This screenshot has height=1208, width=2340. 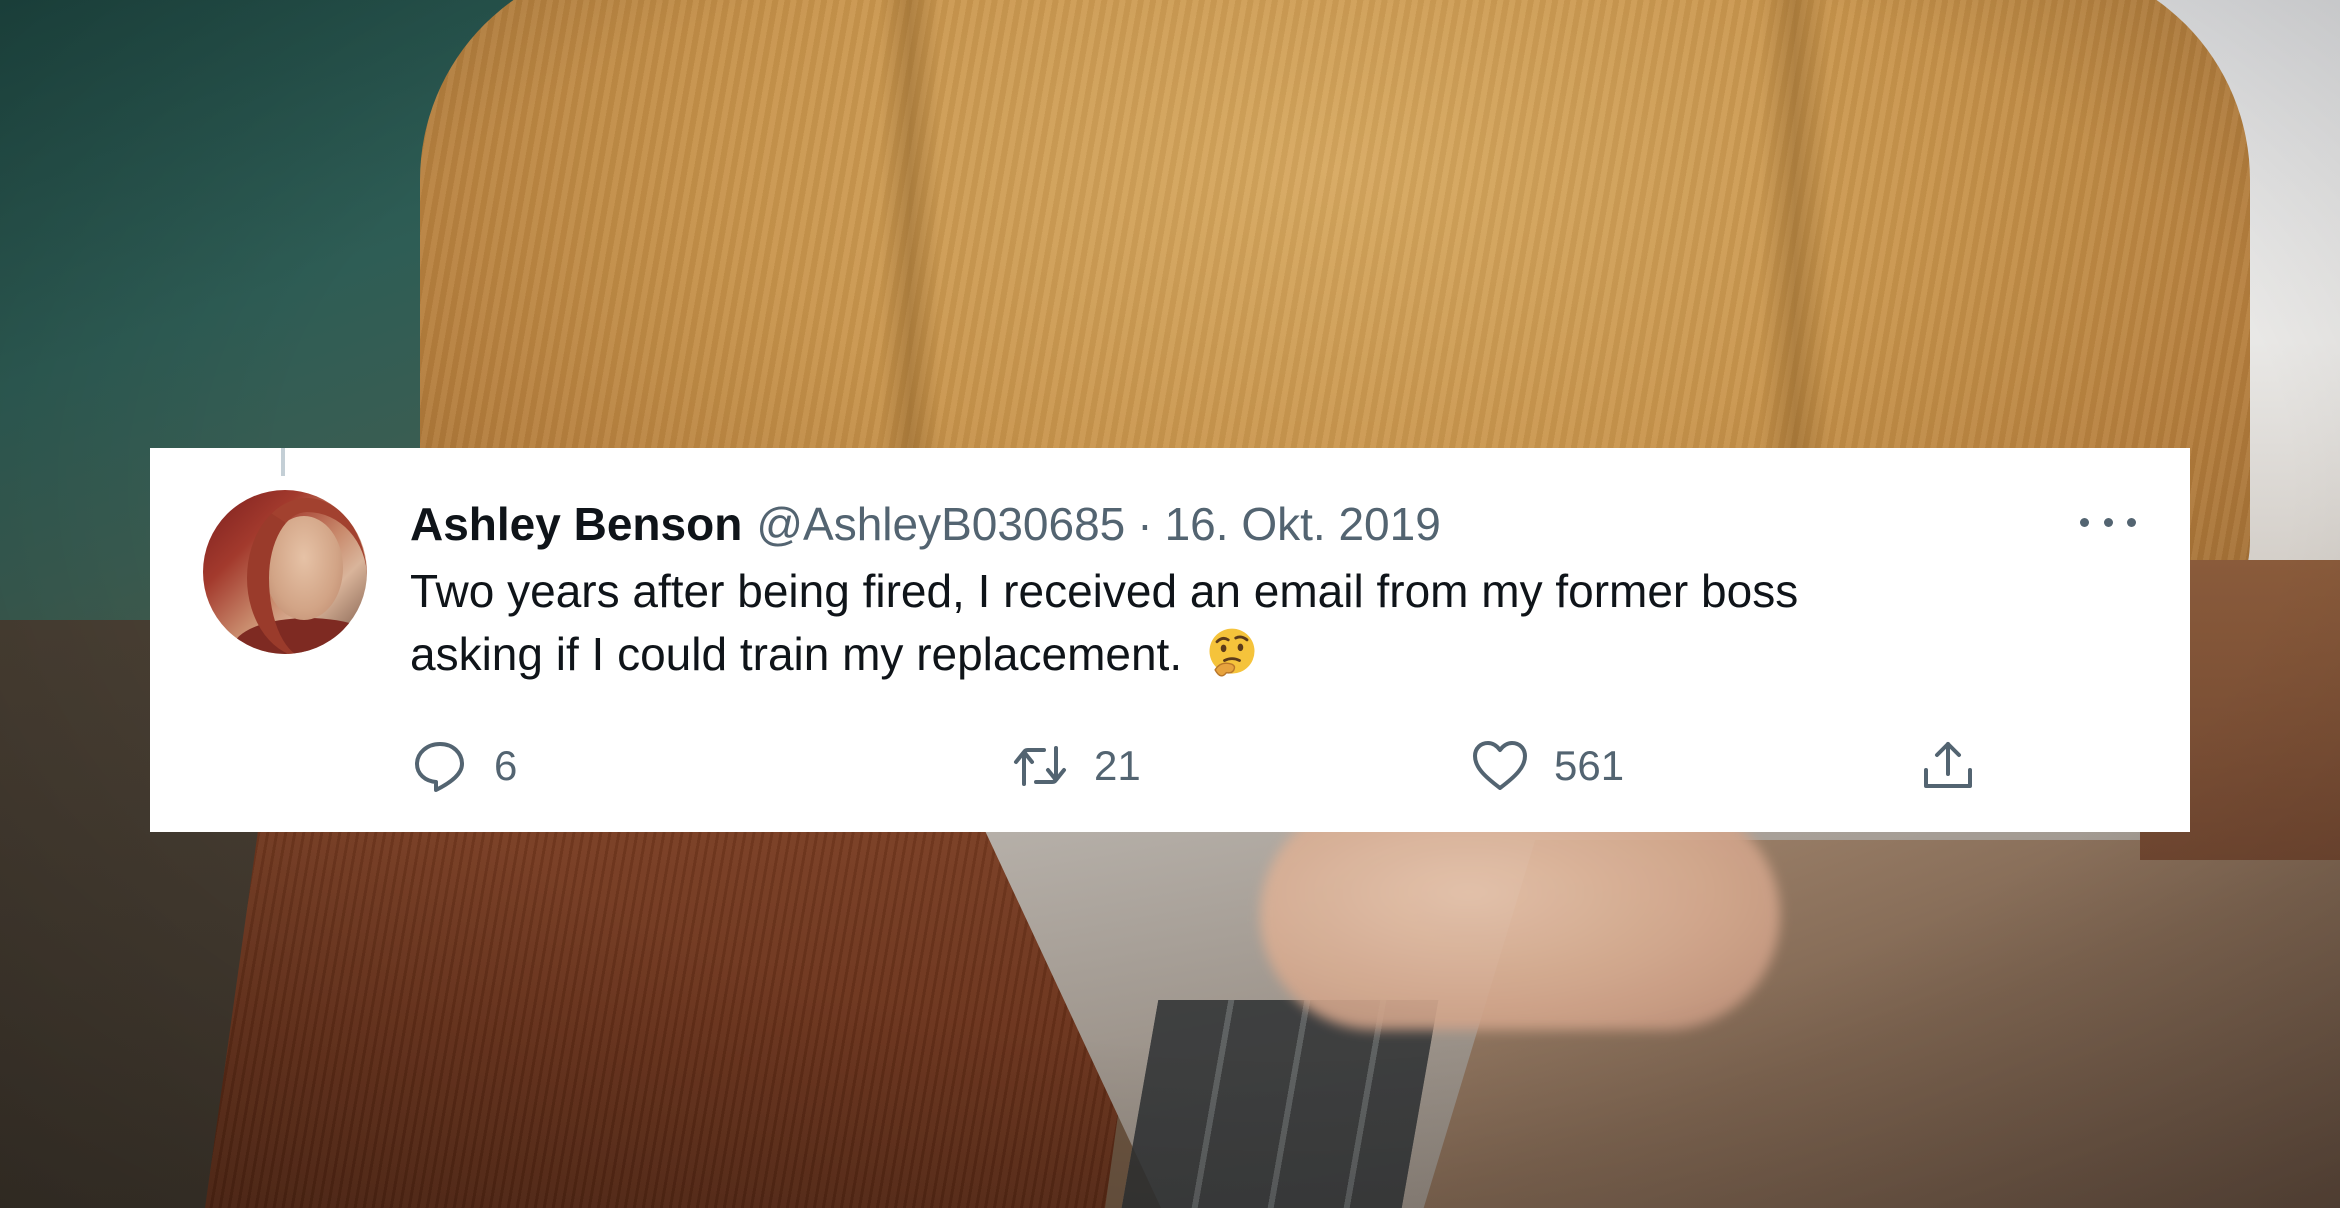 What do you see at coordinates (796, 654) in the screenshot?
I see `tweet-text-line: asking if I could train my replacement.` at bounding box center [796, 654].